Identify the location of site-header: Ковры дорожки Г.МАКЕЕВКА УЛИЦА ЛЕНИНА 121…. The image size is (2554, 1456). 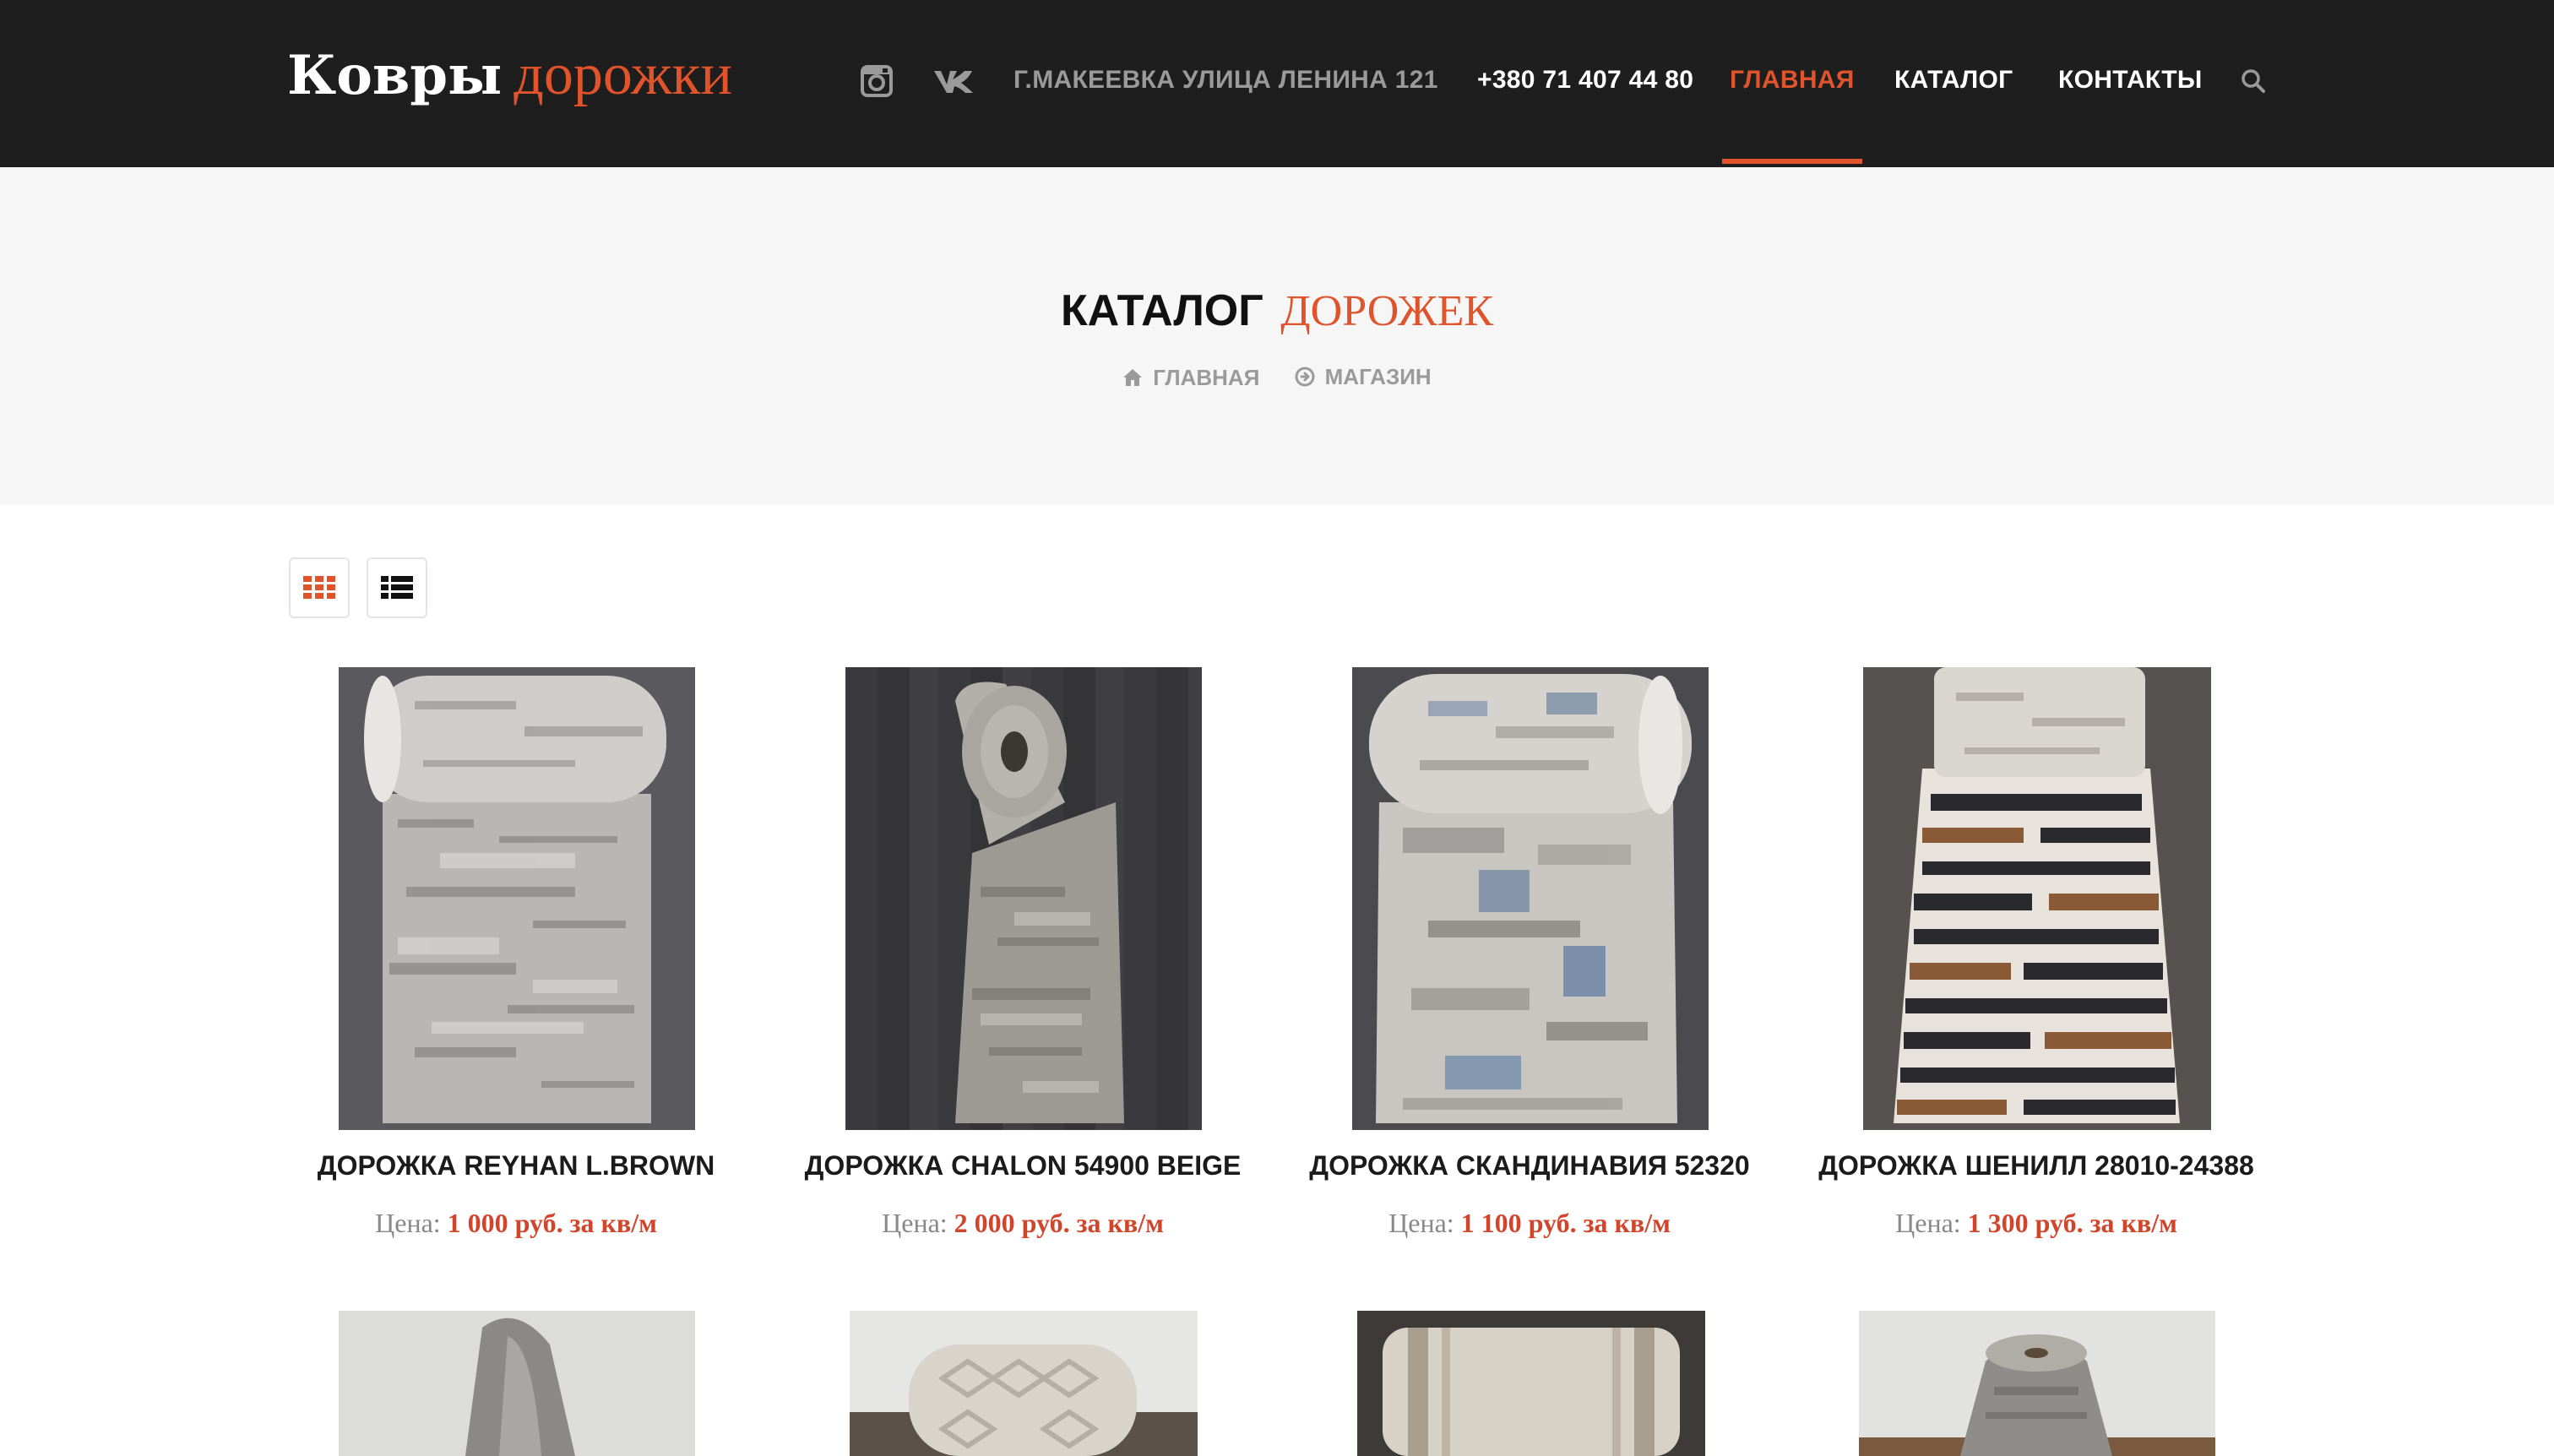
(1277, 83).